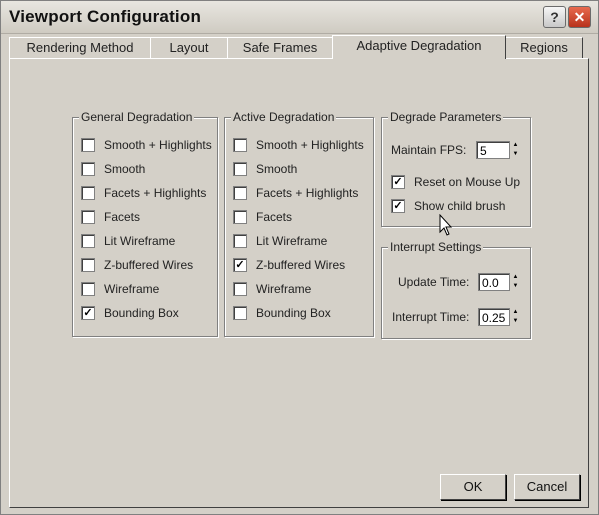 The width and height of the screenshot is (599, 515). Describe the element at coordinates (579, 17) in the screenshot. I see `close-button: ✕` at that location.